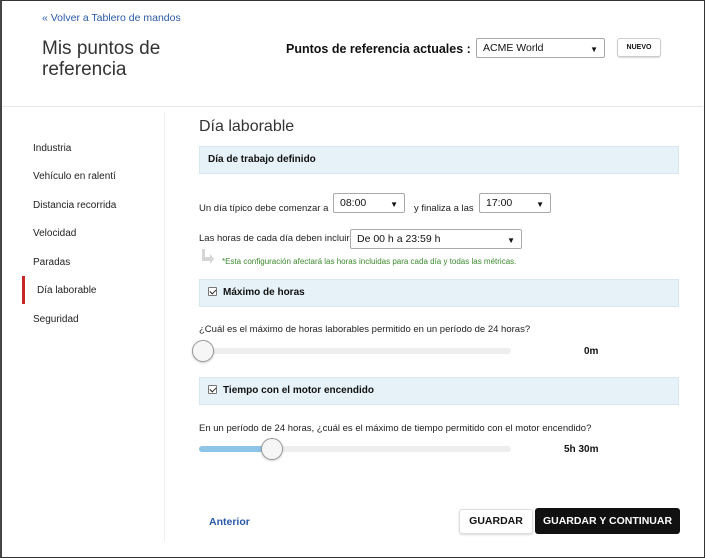 This screenshot has height=558, width=705. What do you see at coordinates (378, 49) in the screenshot?
I see `current-benchmark-label: Puntos de referencia actuales :` at bounding box center [378, 49].